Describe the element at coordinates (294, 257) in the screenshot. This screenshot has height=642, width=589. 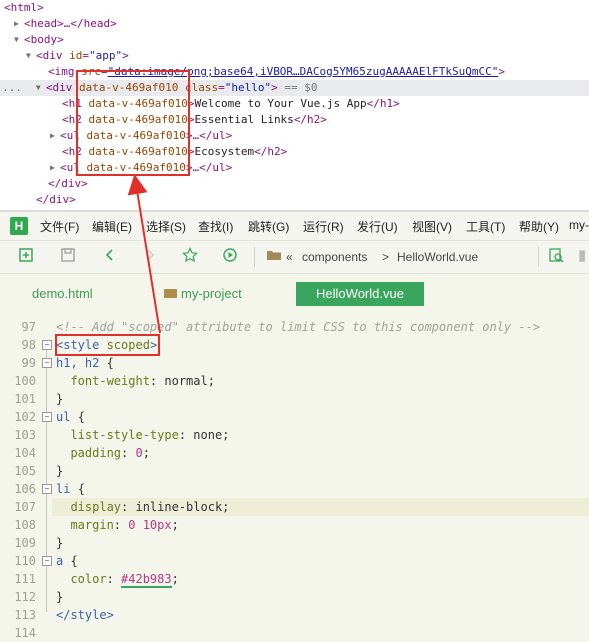
I see `toolbar: « components > HelloWorld.vue ▮` at that location.